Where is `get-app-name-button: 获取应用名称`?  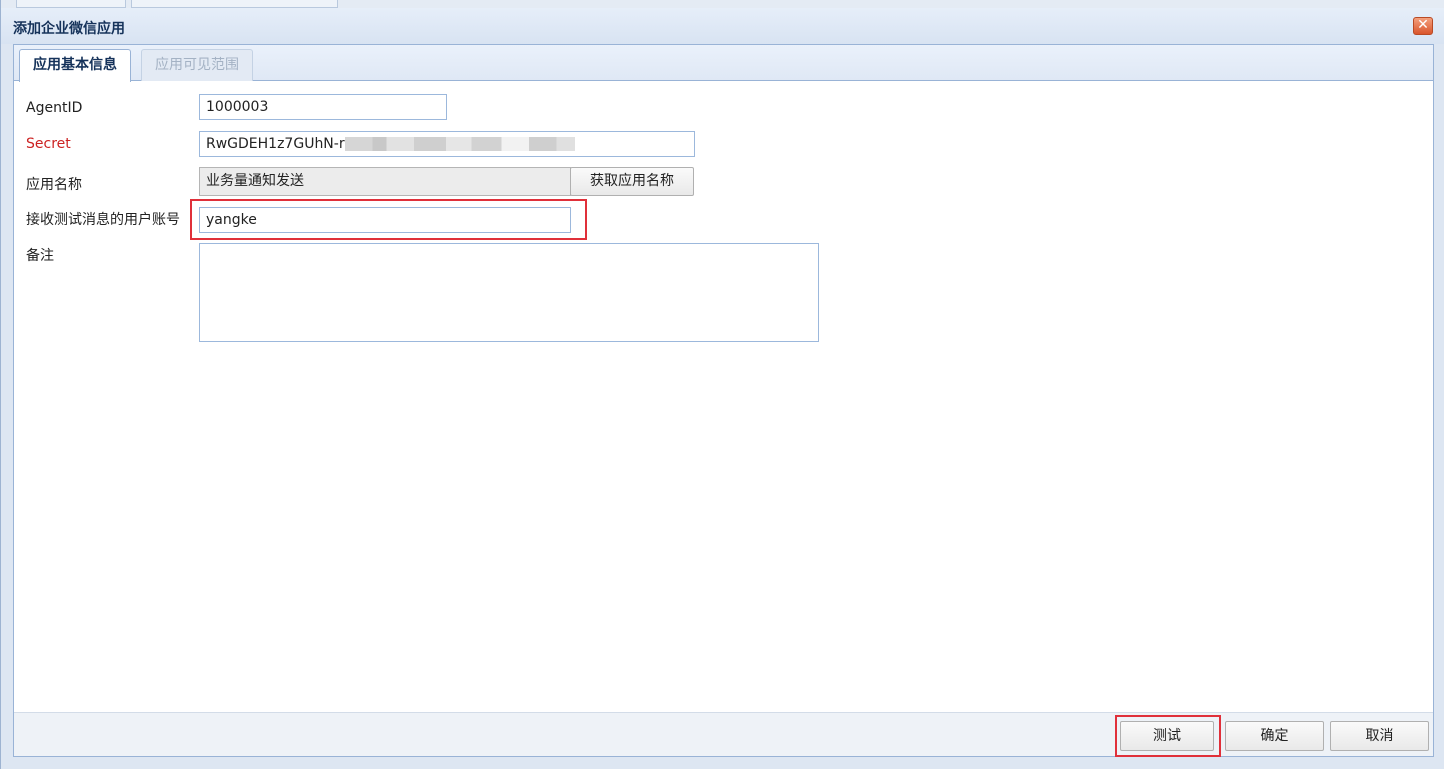
get-app-name-button: 获取应用名称 is located at coordinates (632, 181).